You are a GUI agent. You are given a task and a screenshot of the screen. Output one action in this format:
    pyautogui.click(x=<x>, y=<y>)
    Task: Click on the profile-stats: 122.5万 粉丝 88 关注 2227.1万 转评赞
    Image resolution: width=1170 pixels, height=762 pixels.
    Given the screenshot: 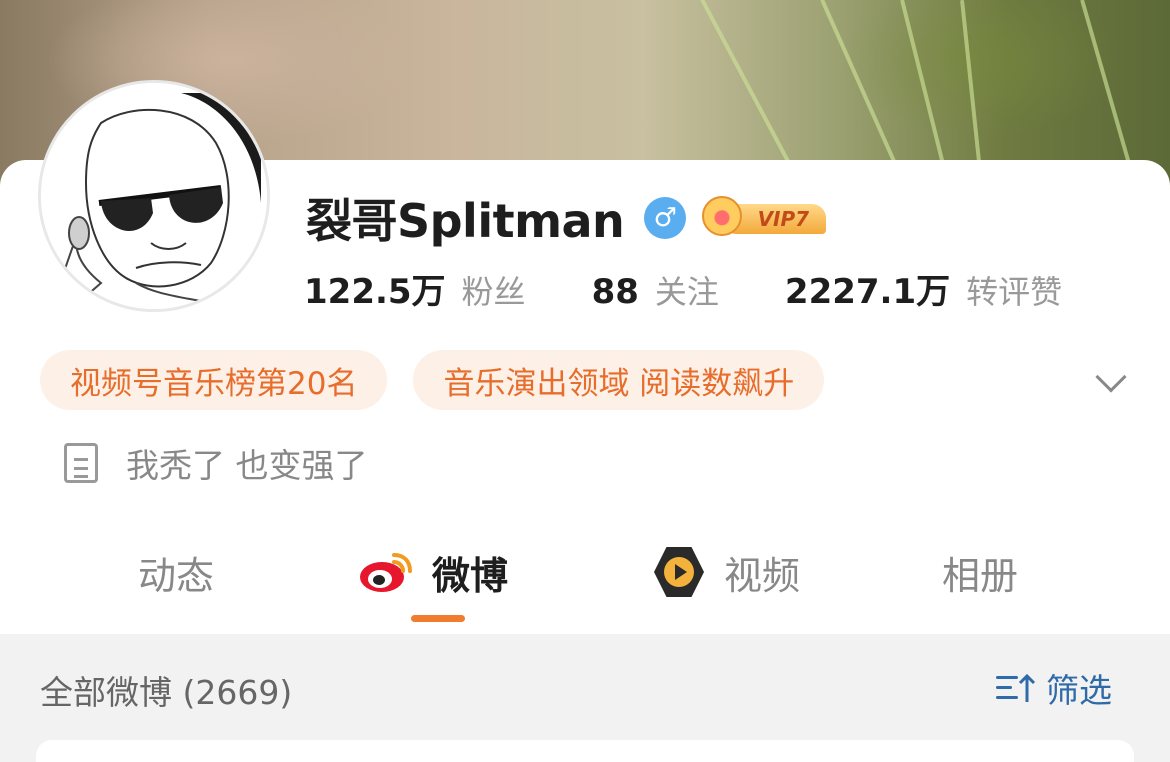 What is the action you would take?
    pyautogui.click(x=716, y=288)
    